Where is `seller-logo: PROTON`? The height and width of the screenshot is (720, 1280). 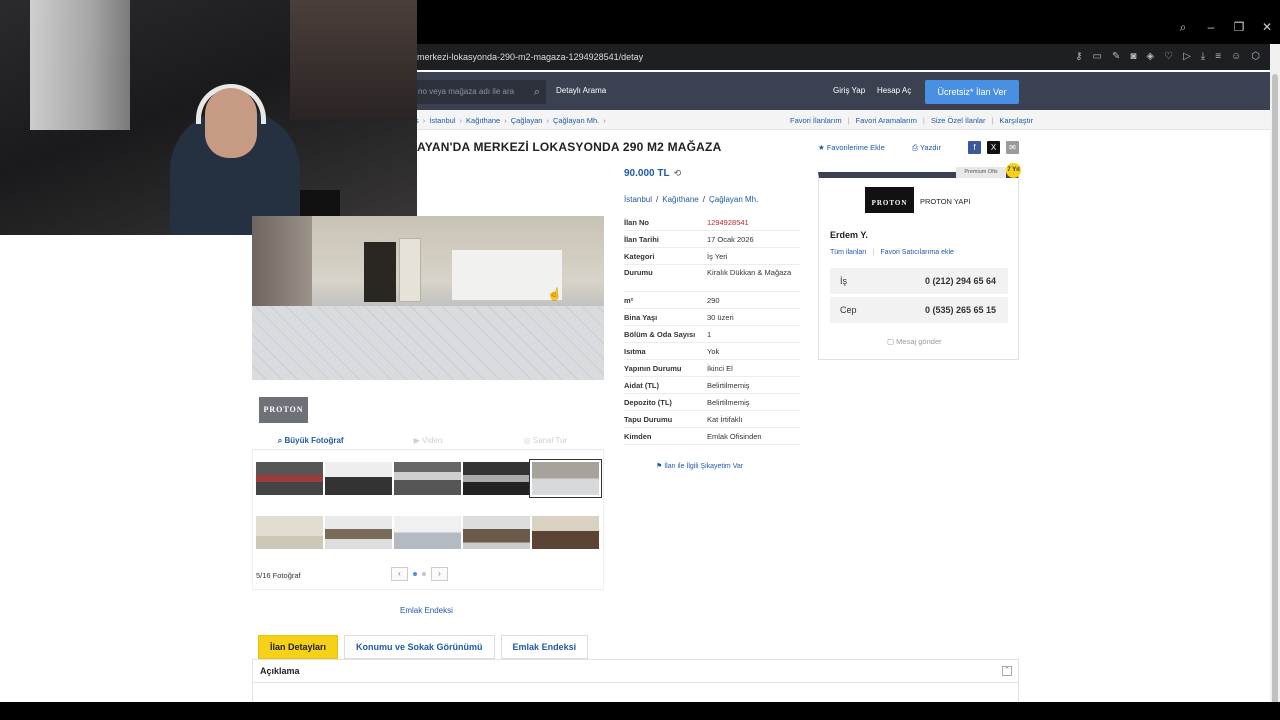
seller-logo: PROTON is located at coordinates (889, 200).